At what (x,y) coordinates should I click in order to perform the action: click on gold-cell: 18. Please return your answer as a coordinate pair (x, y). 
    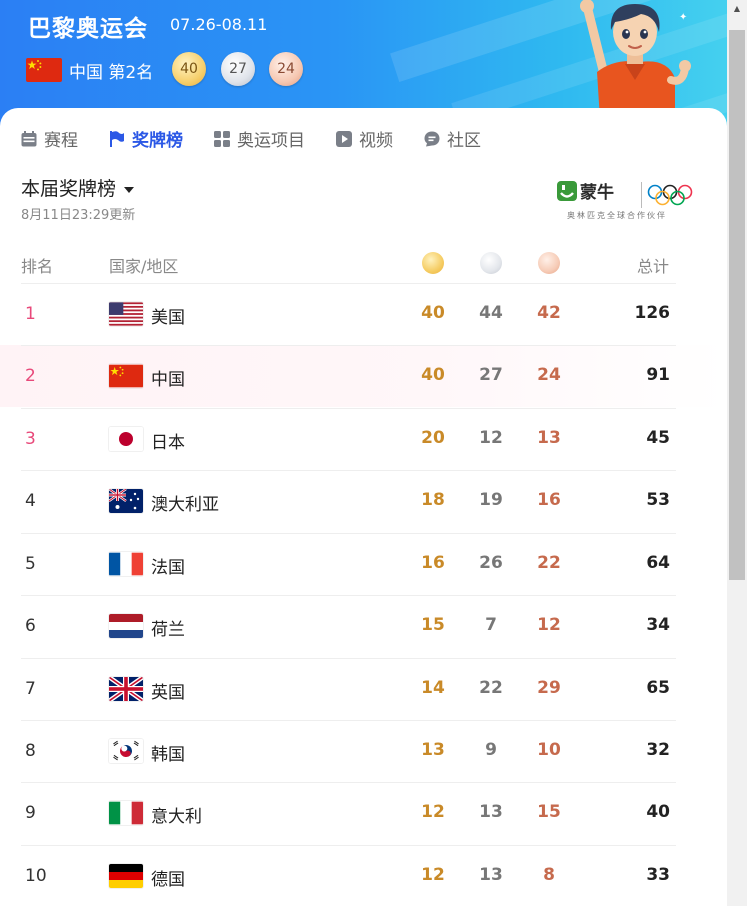
    Looking at the image, I should click on (433, 500).